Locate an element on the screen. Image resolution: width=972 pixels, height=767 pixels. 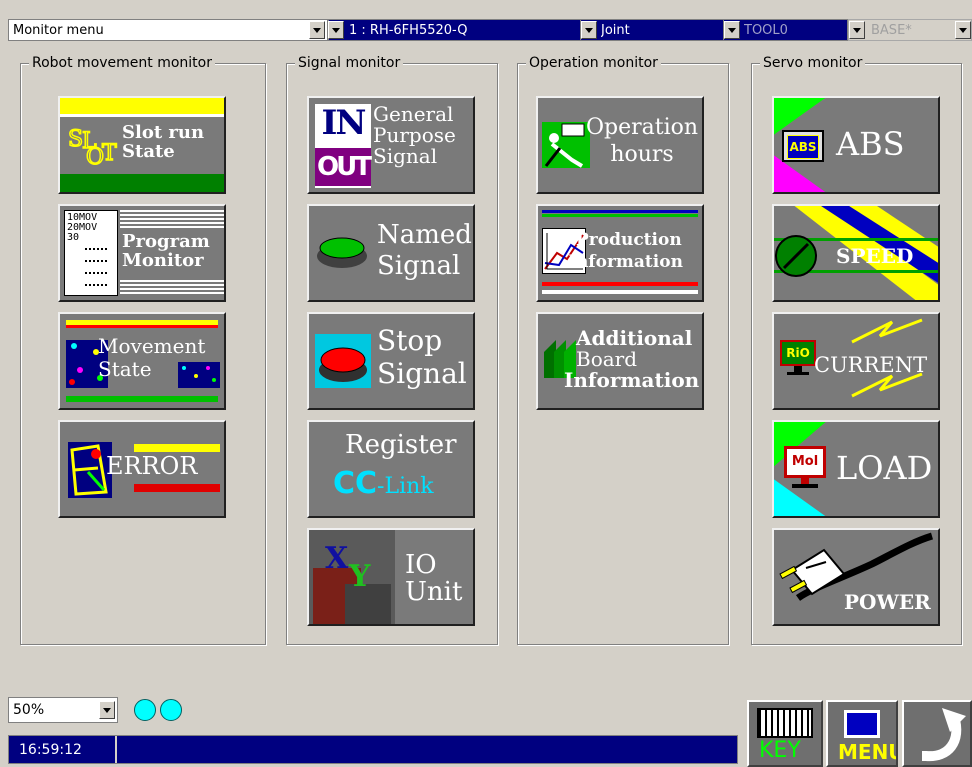
tile-label: Board is located at coordinates (607, 359).